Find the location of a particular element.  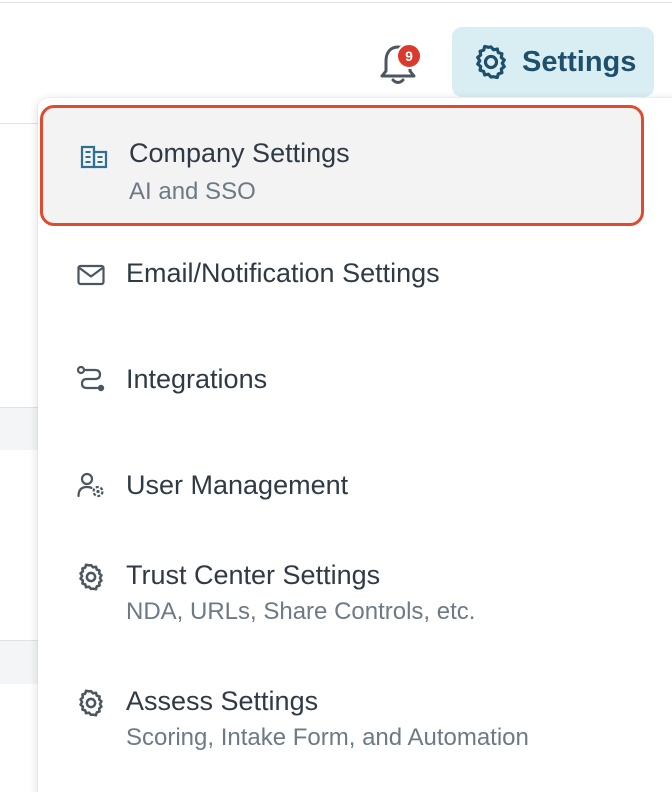

menu-item-user-management: User Management is located at coordinates (342, 490).